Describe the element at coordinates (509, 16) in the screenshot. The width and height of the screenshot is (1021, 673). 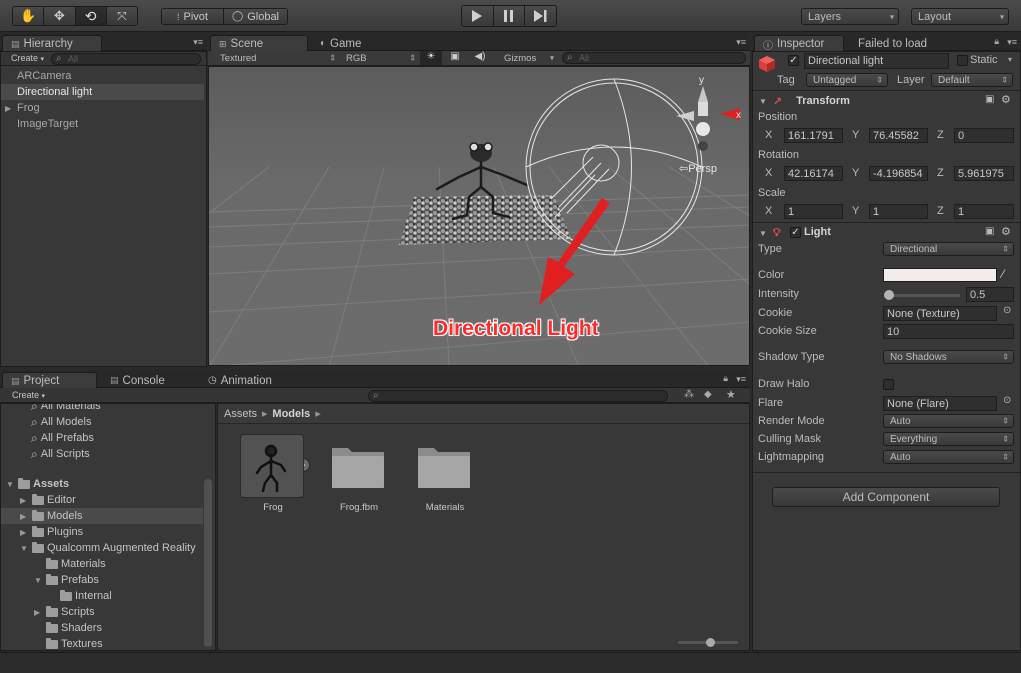
I see `pause-button` at that location.